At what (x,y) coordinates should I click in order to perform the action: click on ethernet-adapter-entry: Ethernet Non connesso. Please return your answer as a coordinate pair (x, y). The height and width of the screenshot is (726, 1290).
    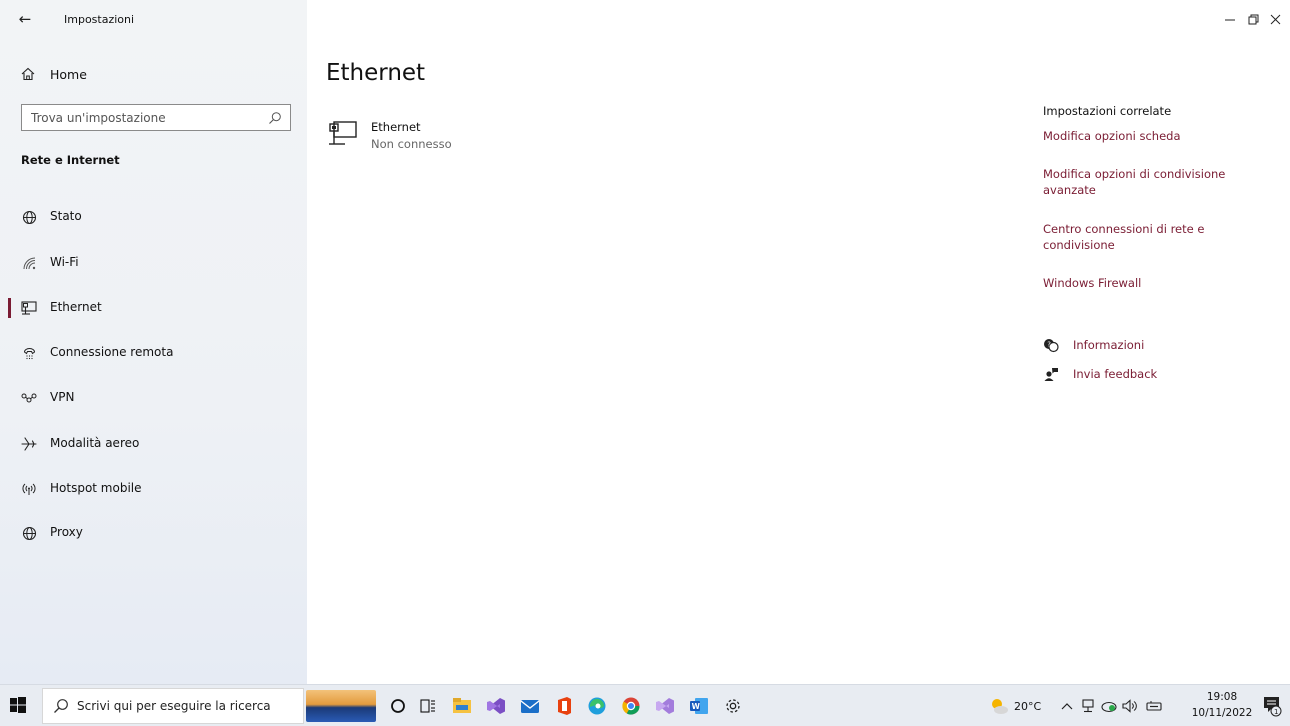
    Looking at the image, I should click on (428, 138).